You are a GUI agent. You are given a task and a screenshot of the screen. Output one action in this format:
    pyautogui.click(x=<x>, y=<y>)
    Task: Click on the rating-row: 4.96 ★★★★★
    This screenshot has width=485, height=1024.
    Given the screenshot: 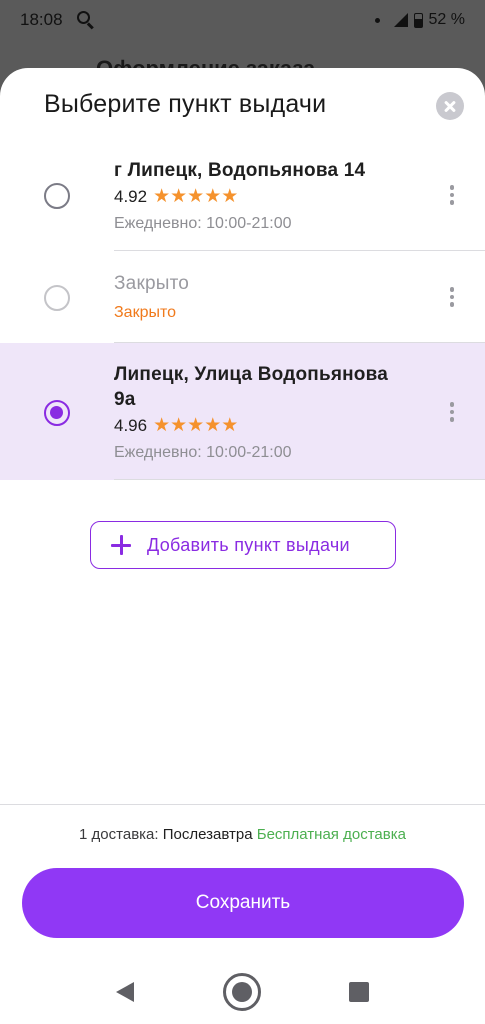 What is the action you would take?
    pyautogui.click(x=269, y=426)
    